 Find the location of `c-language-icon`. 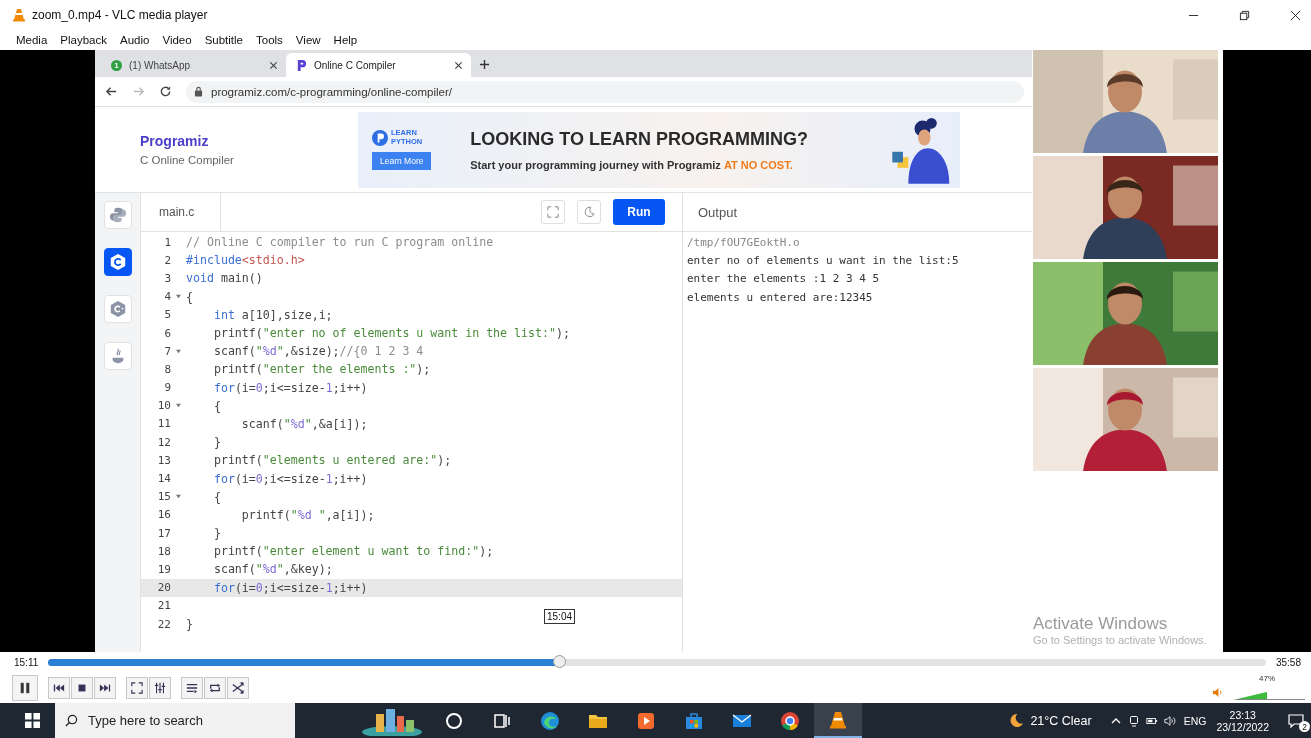

c-language-icon is located at coordinates (117, 262).